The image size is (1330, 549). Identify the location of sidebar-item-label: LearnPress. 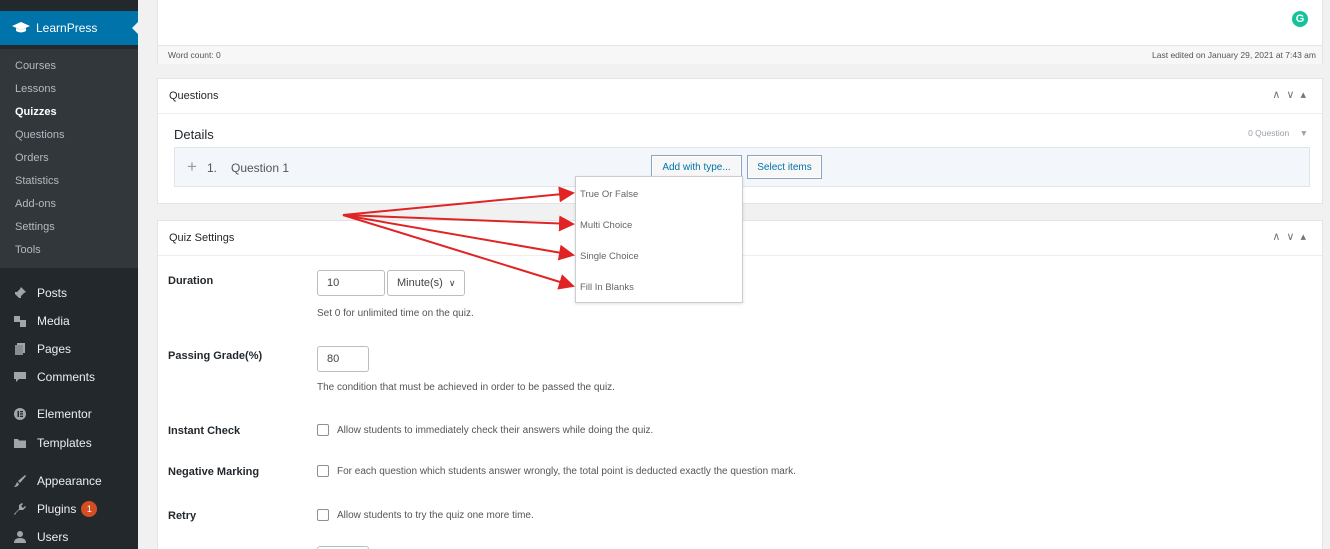
(67, 28).